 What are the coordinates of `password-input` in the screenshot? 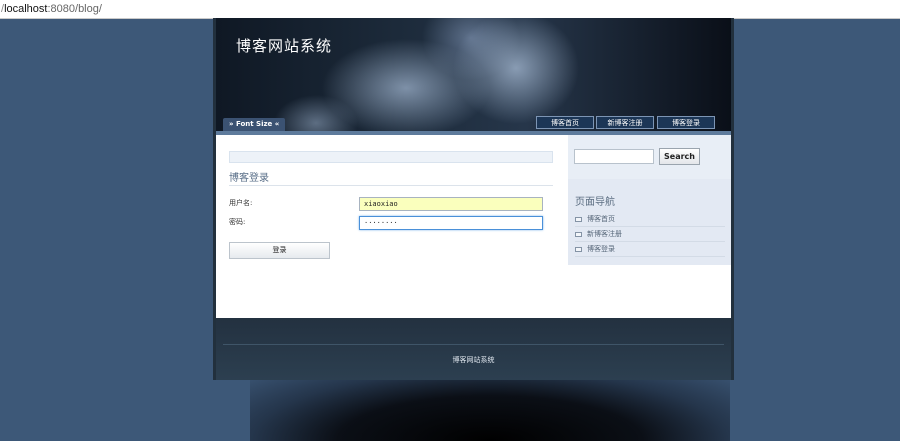 It's located at (451, 223).